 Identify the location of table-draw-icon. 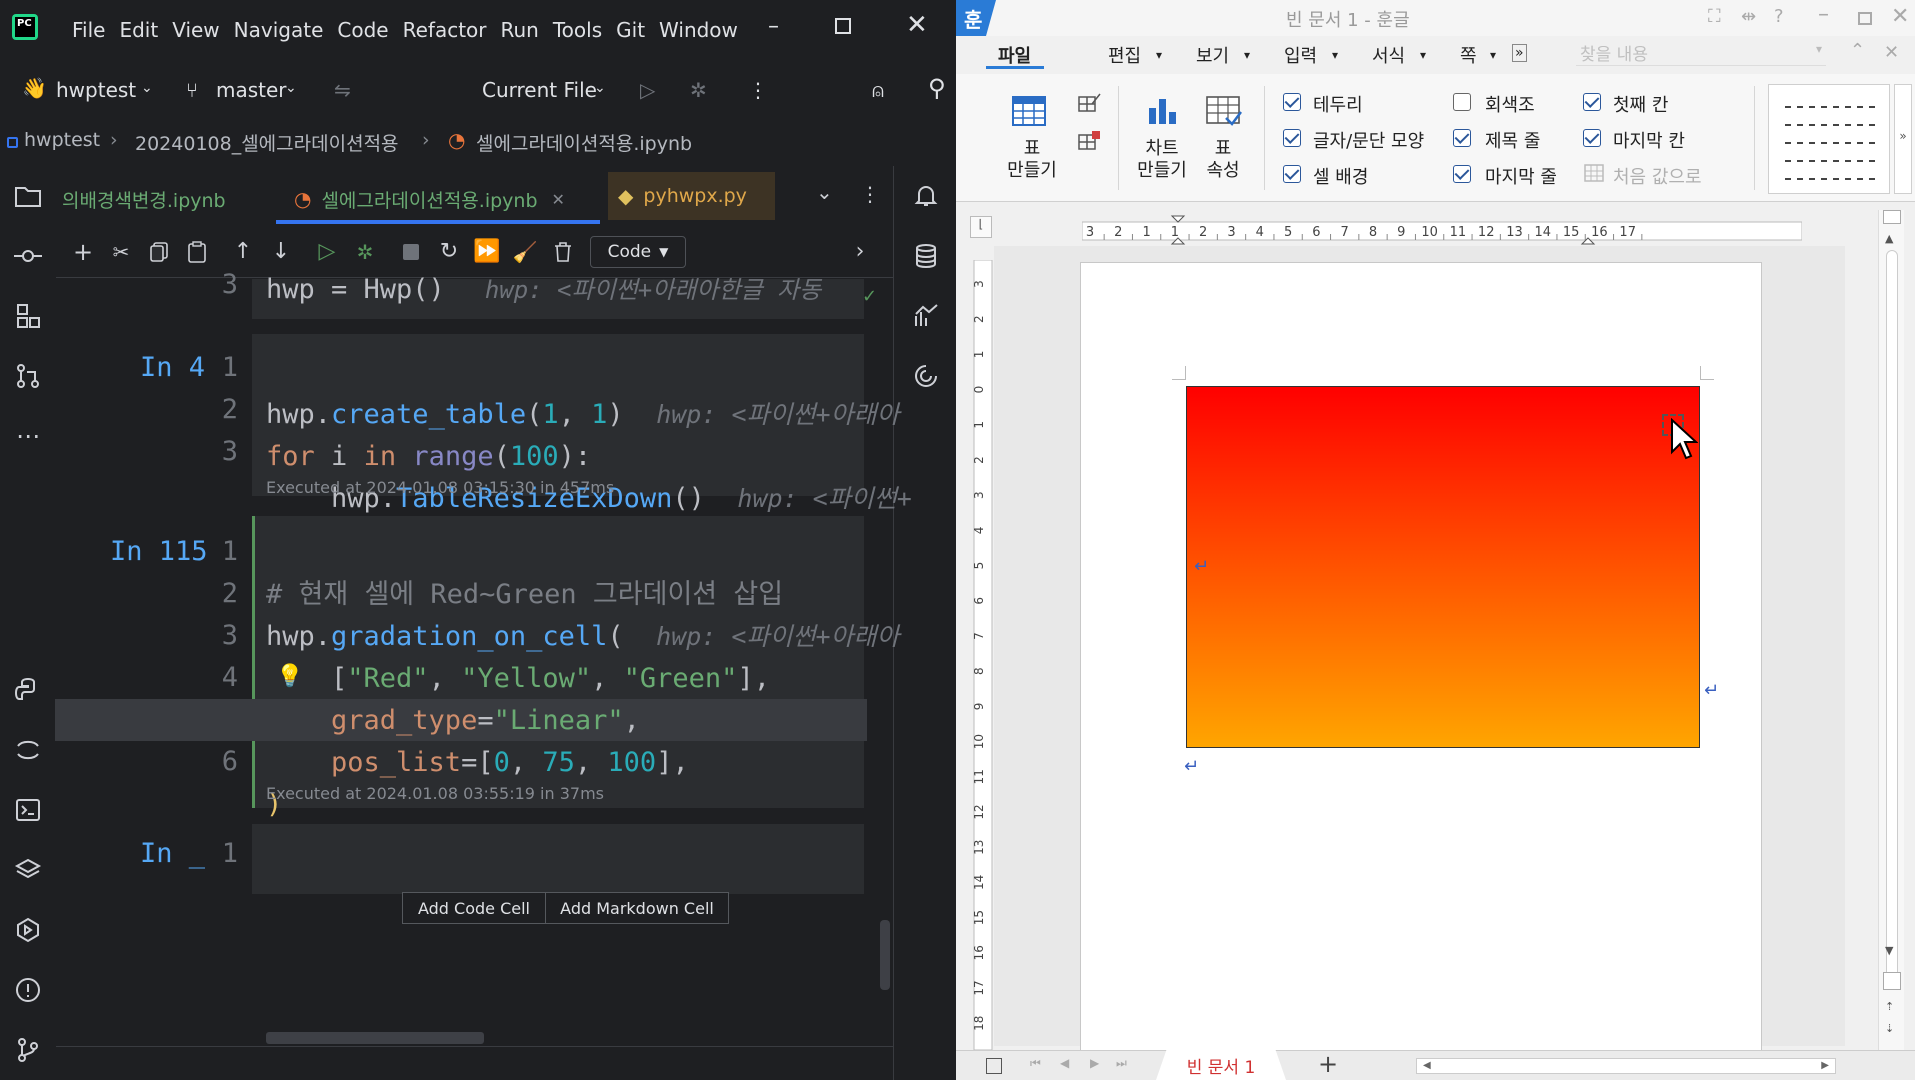
(1090, 105).